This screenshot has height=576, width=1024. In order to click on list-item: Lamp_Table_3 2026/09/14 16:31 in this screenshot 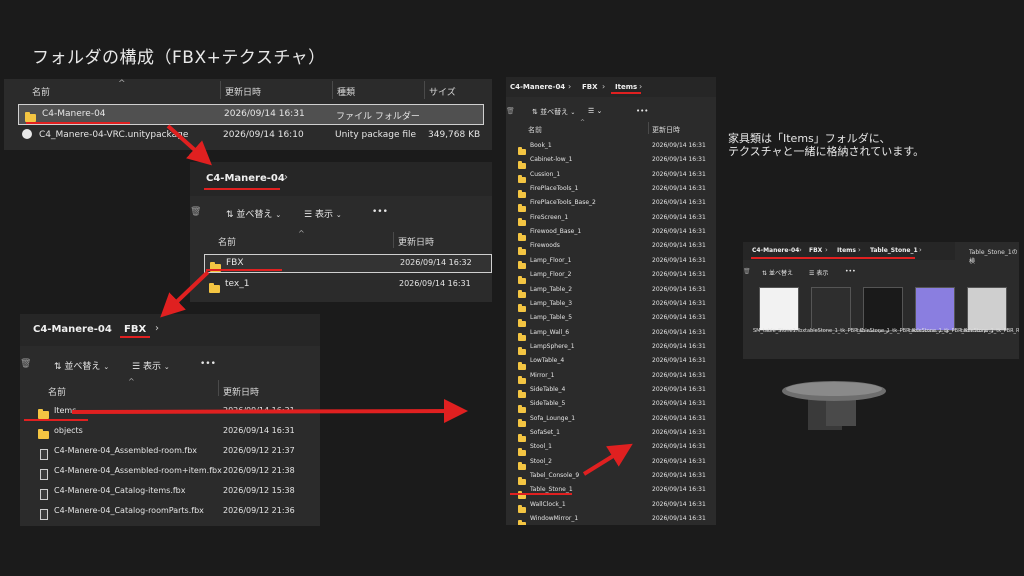, I will do `click(614, 305)`.